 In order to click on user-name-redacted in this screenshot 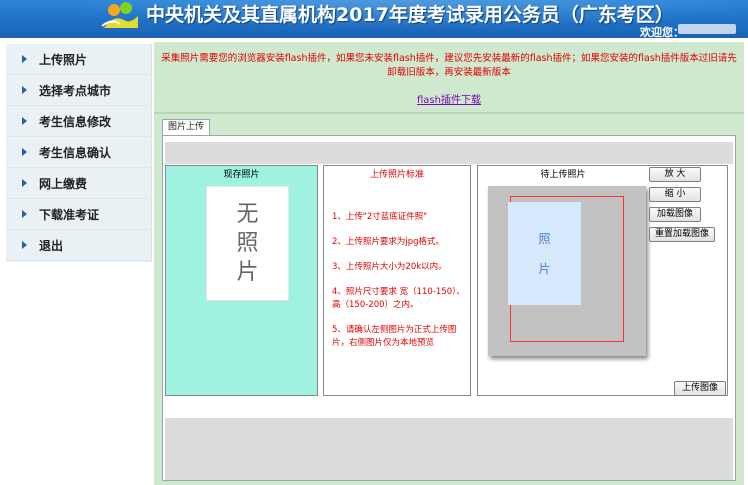, I will do `click(707, 29)`.